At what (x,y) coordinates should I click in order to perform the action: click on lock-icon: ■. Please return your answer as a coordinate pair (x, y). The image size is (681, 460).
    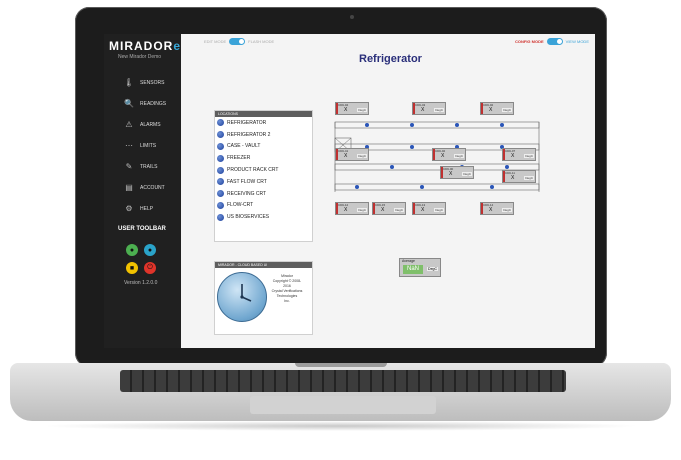
    Looking at the image, I should click on (132, 268).